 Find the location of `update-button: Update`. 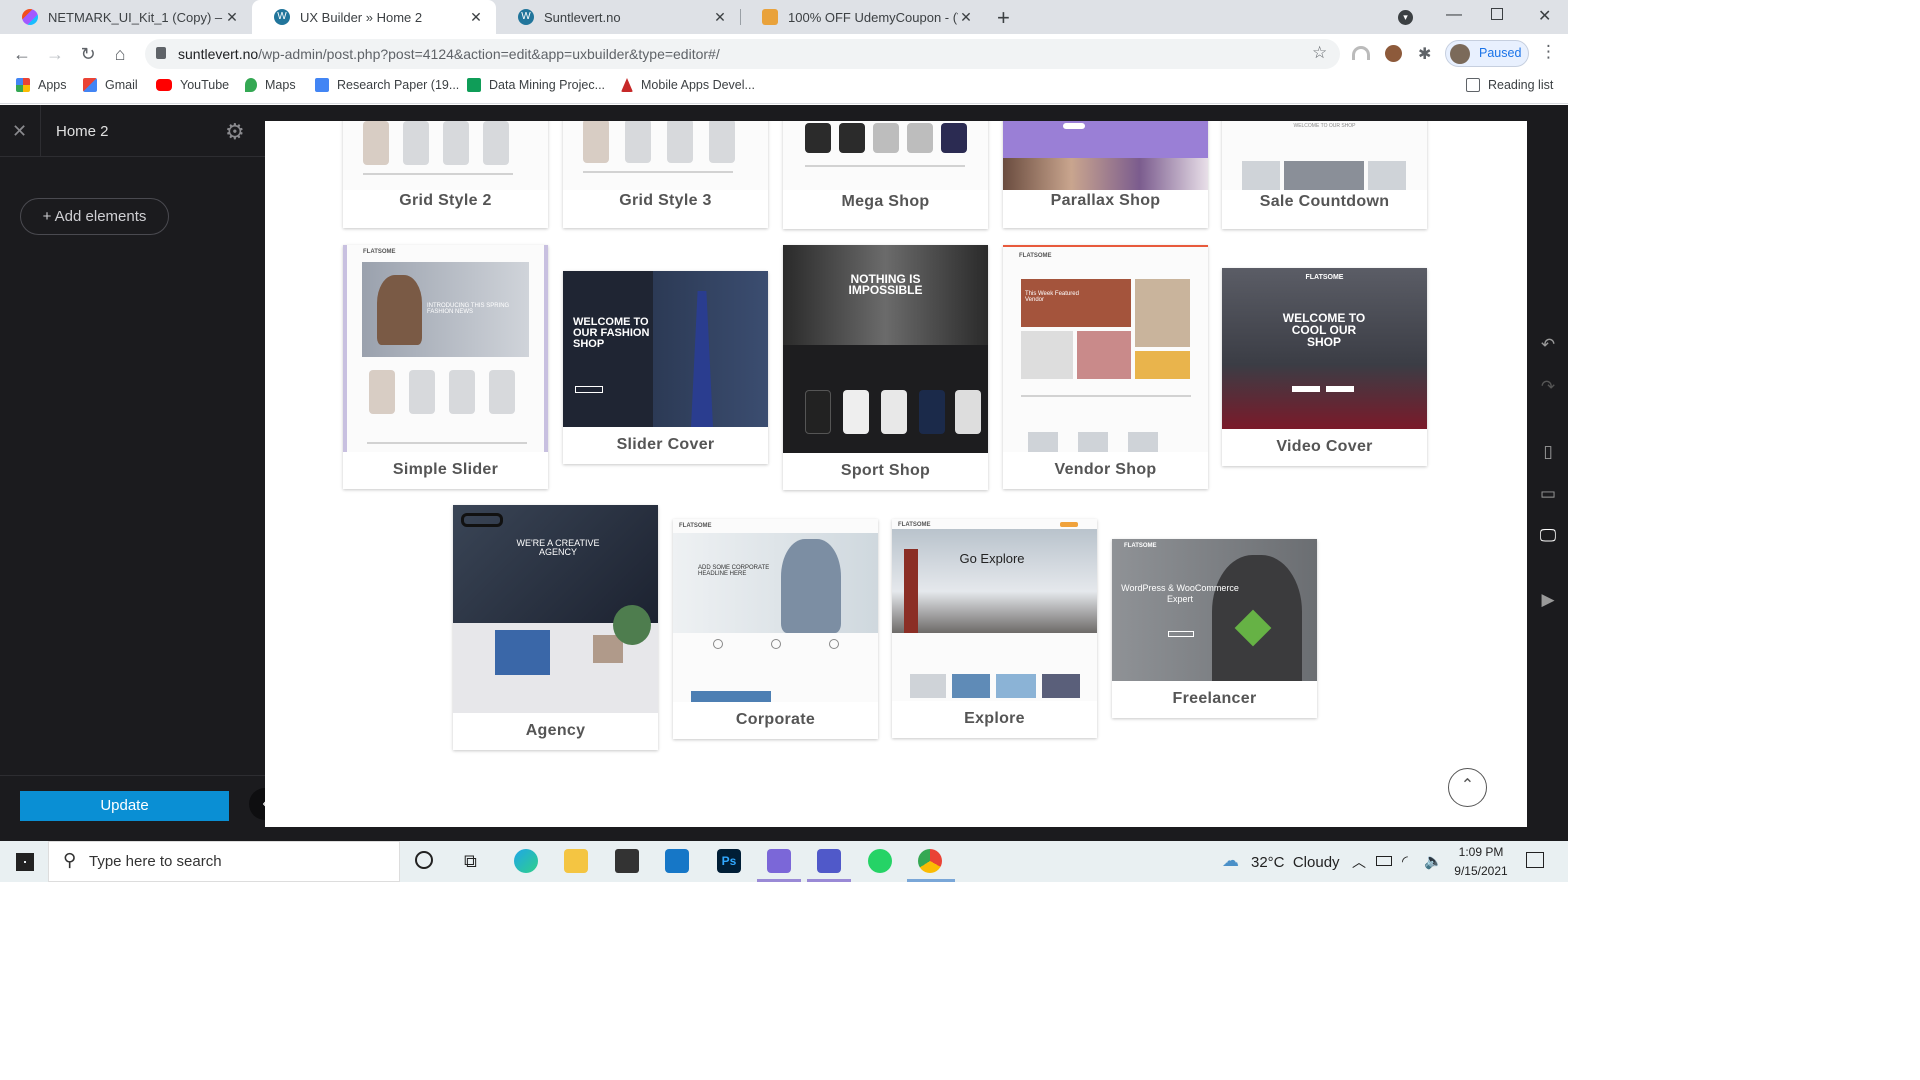

update-button: Update is located at coordinates (124, 806).